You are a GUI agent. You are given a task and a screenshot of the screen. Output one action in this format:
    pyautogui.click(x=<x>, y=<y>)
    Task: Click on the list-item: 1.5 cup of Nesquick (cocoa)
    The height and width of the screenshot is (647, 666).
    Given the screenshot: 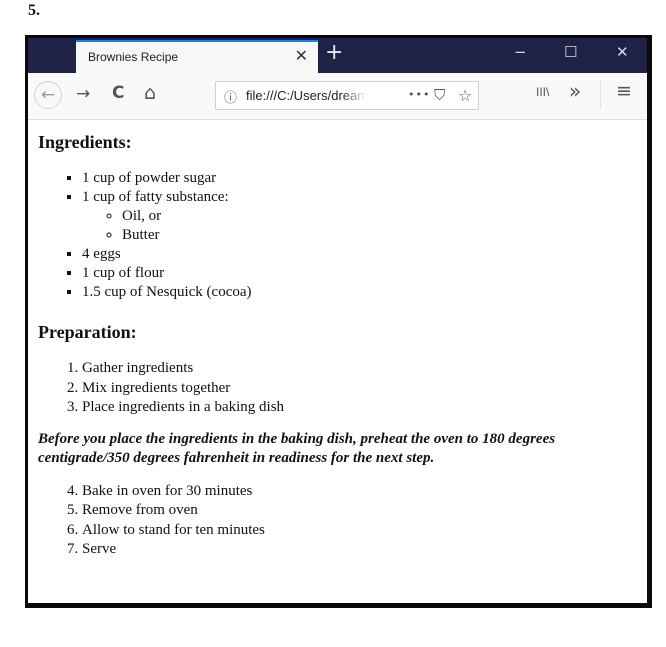 What is the action you would take?
    pyautogui.click(x=359, y=292)
    